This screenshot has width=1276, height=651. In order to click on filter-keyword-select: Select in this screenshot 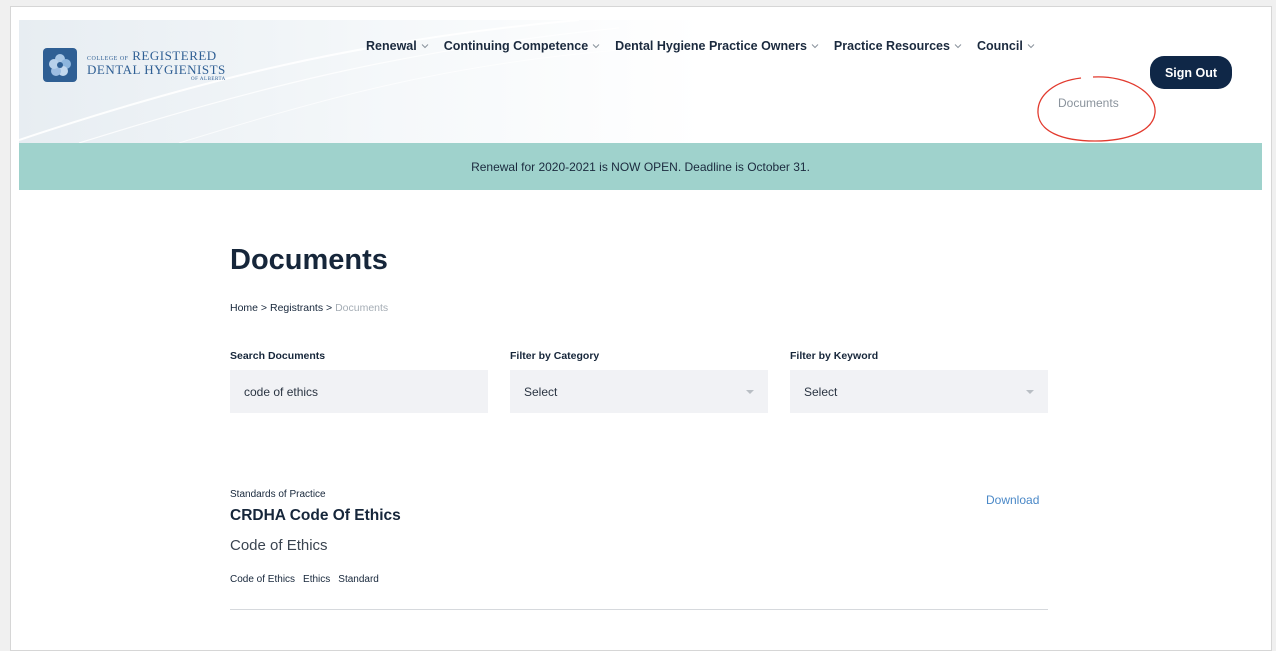, I will do `click(919, 391)`.